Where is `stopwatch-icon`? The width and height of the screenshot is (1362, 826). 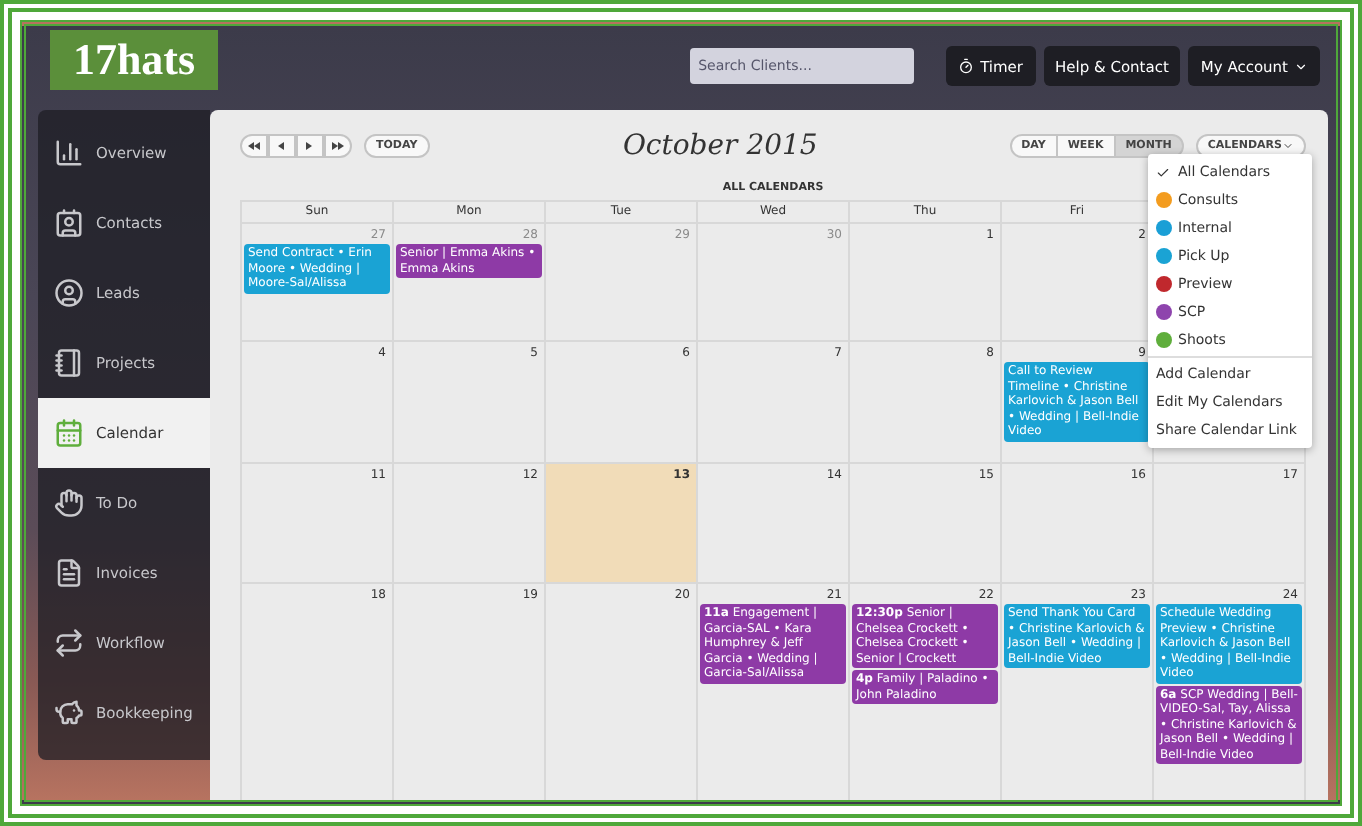
stopwatch-icon is located at coordinates (966, 66).